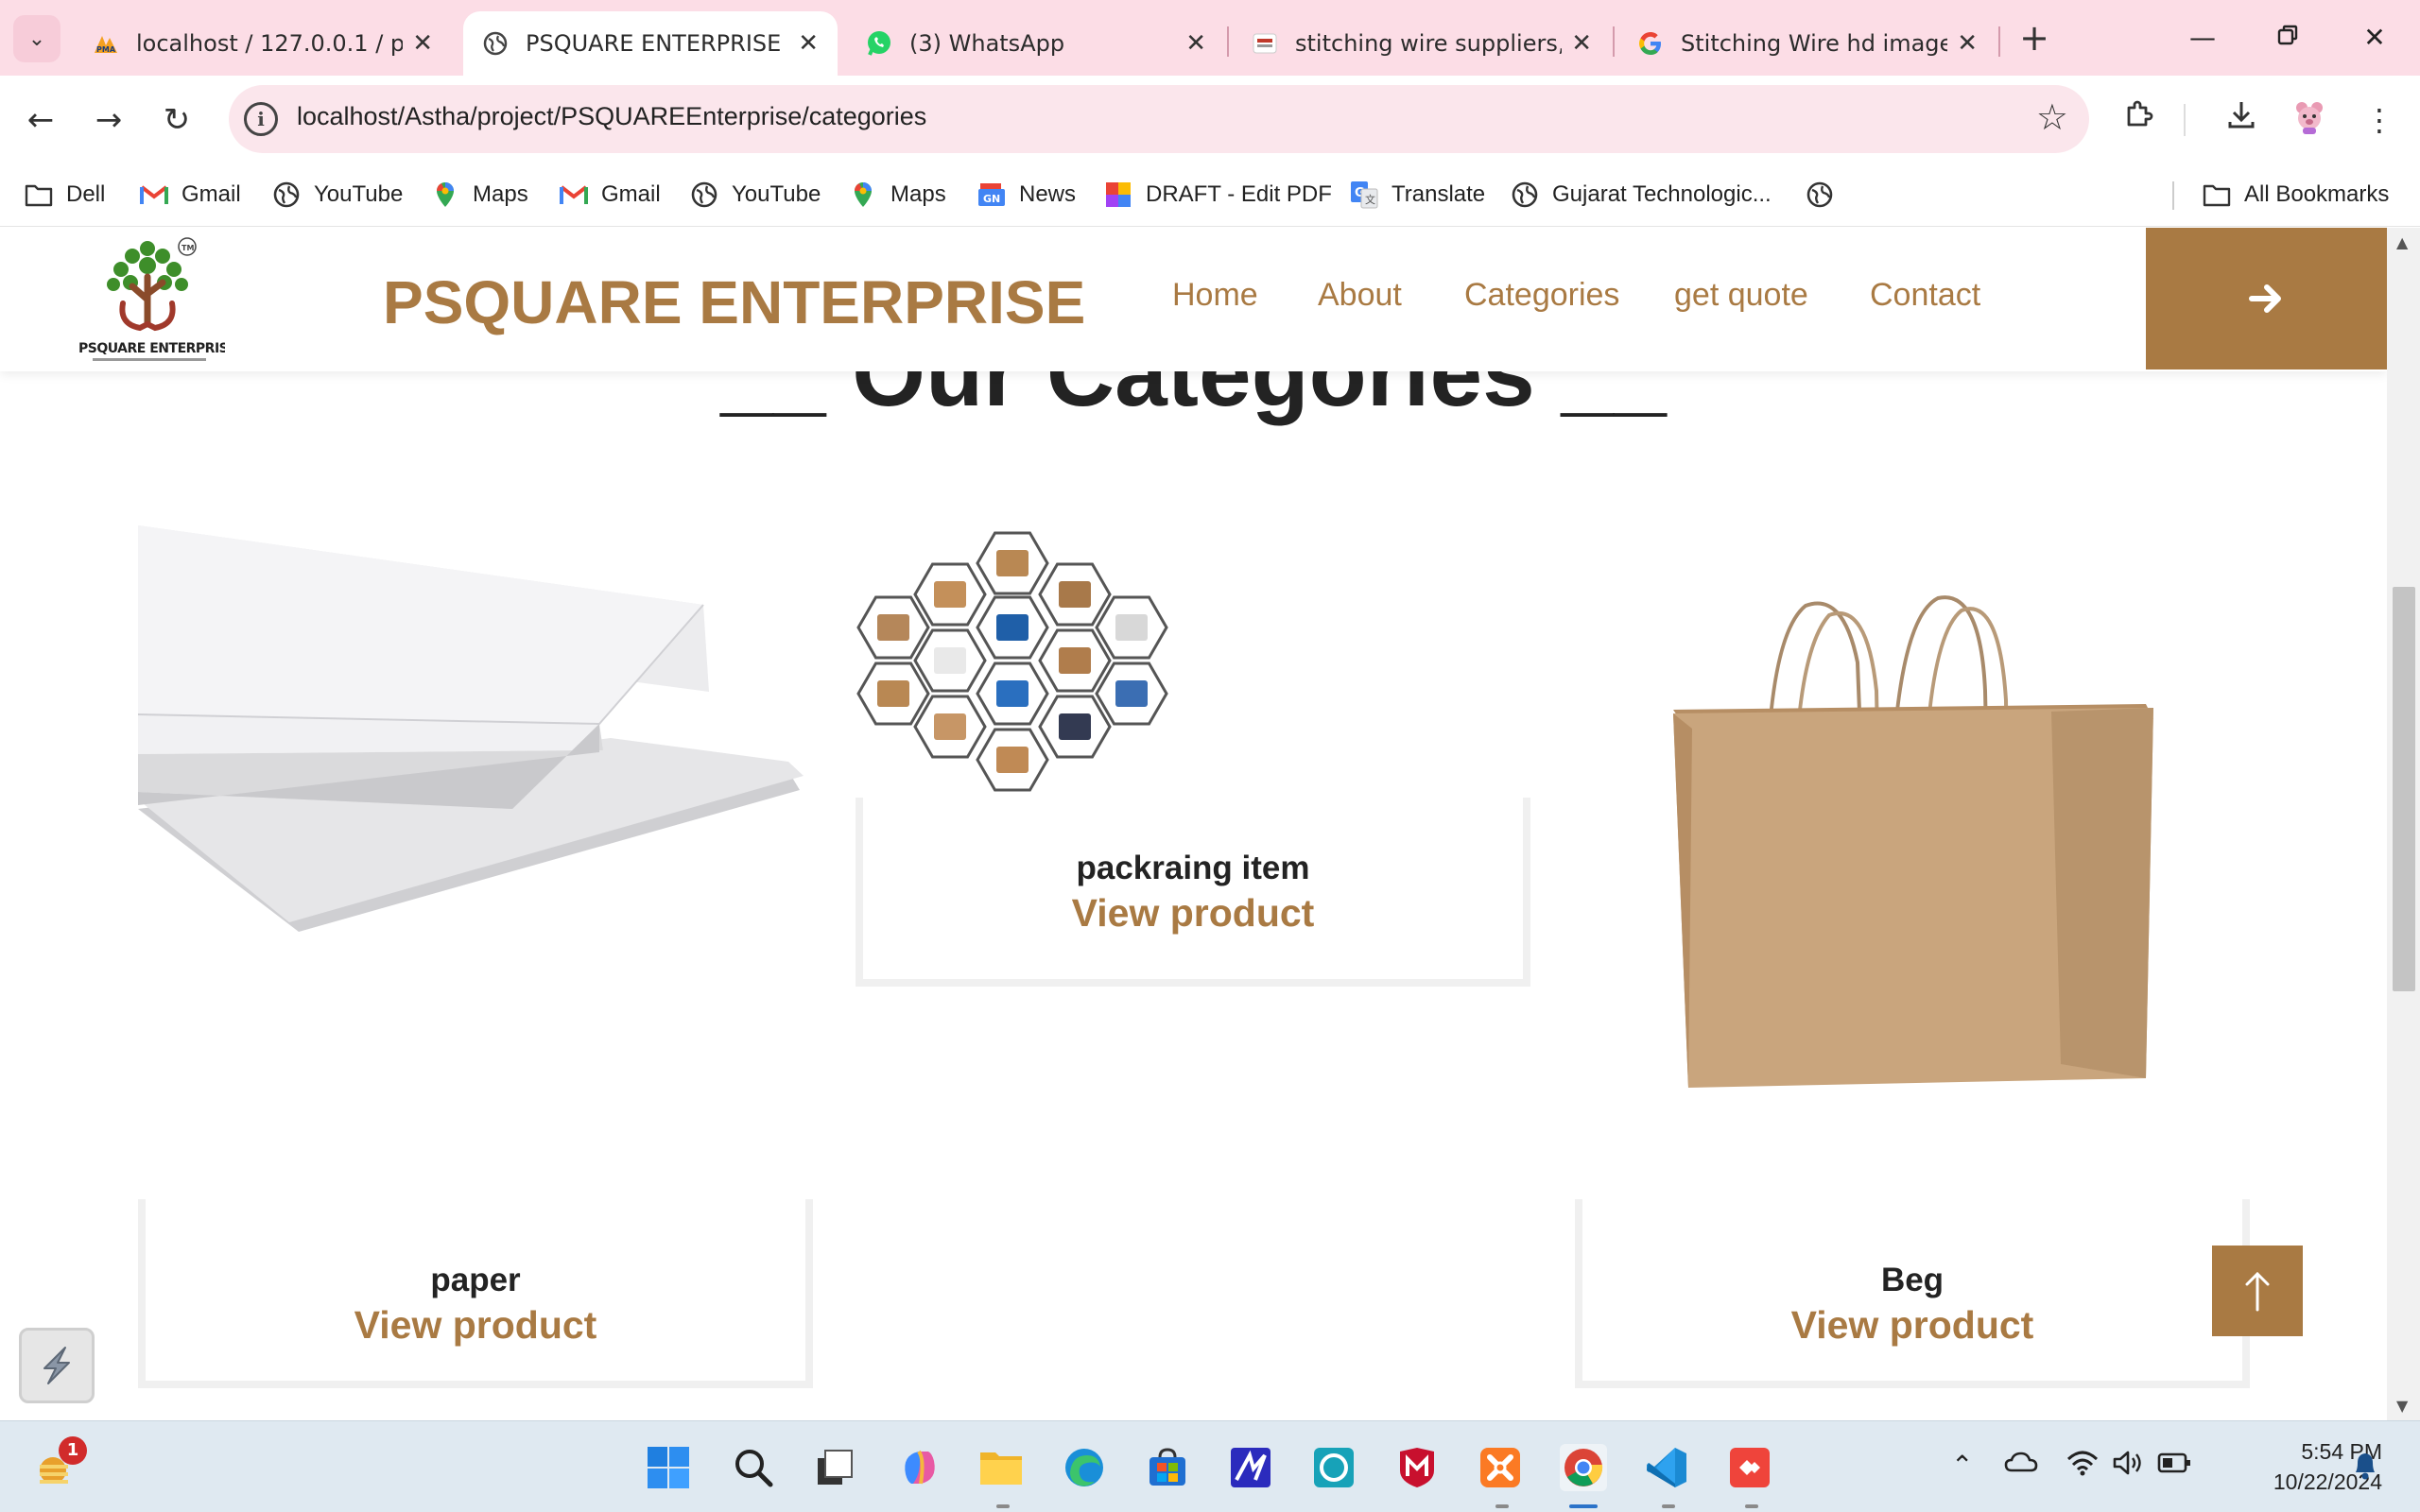 This screenshot has height=1512, width=2420. Describe the element at coordinates (65, 195) in the screenshot. I see `bookmark-dell: Dell` at that location.